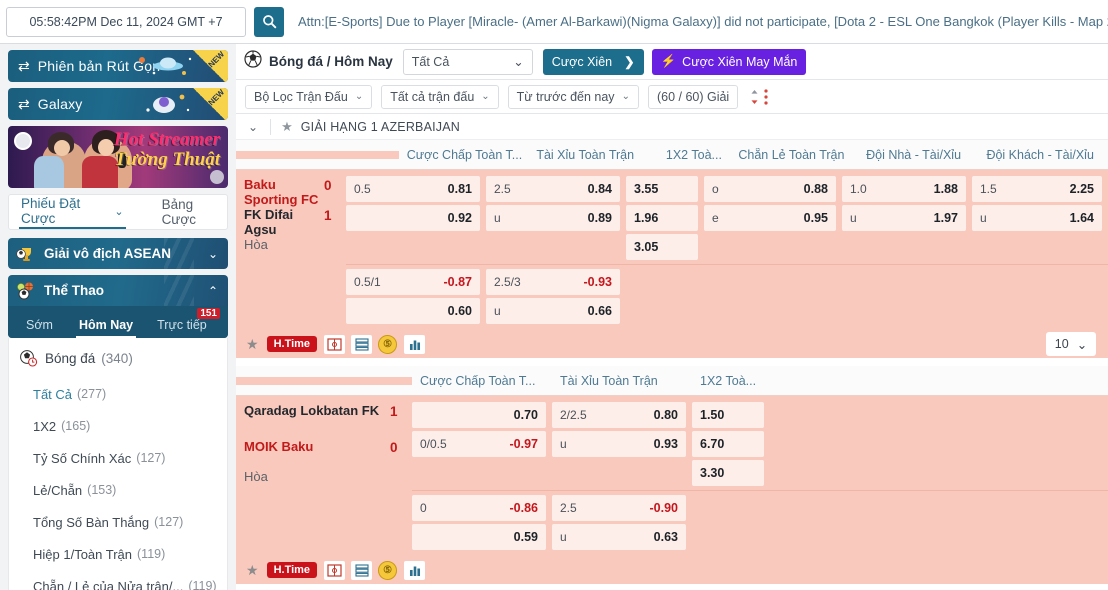 The height and width of the screenshot is (590, 1108). What do you see at coordinates (619, 444) in the screenshot?
I see `odds-cell: u 0.93` at bounding box center [619, 444].